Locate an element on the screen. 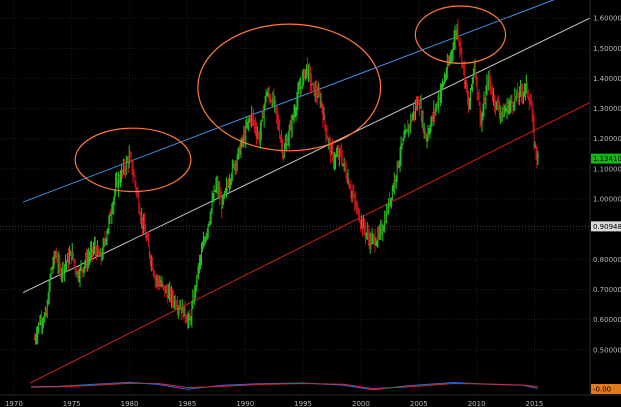 This screenshot has height=407, width=621. y-tick-label: 0.80000 is located at coordinates (607, 260).